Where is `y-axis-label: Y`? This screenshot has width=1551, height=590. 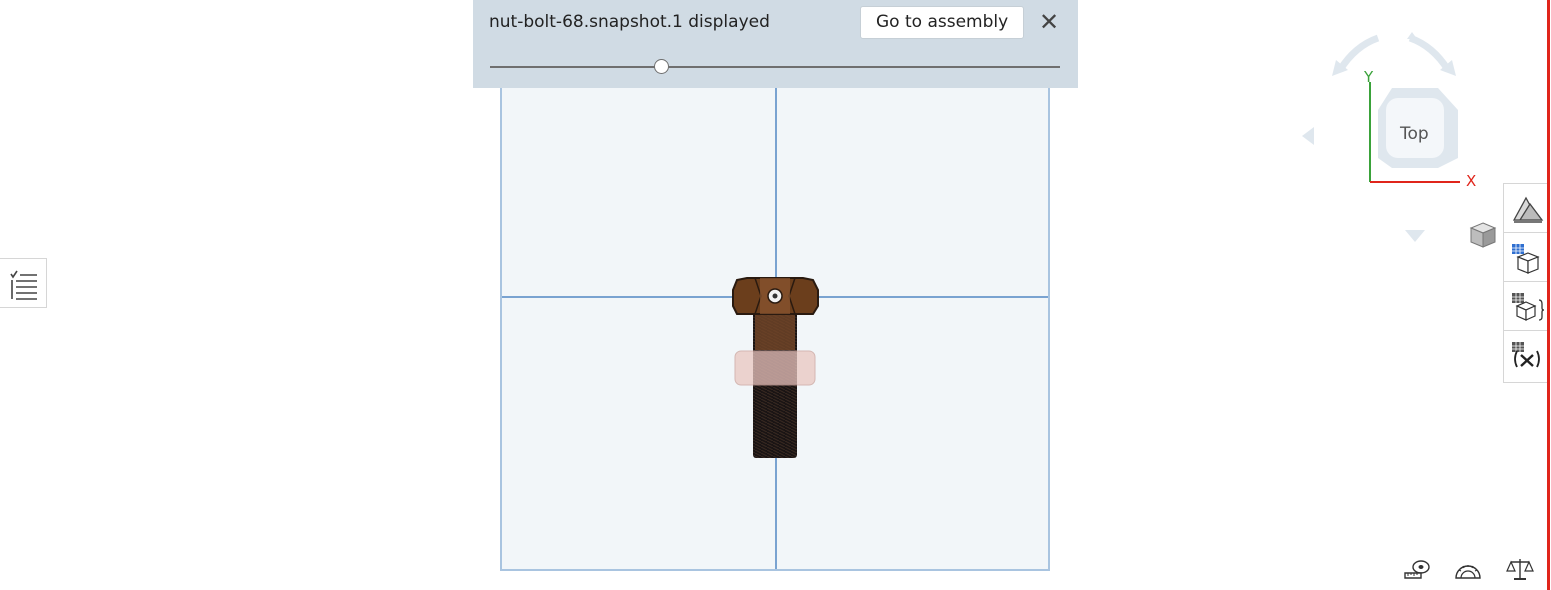
y-axis-label: Y is located at coordinates (1369, 77).